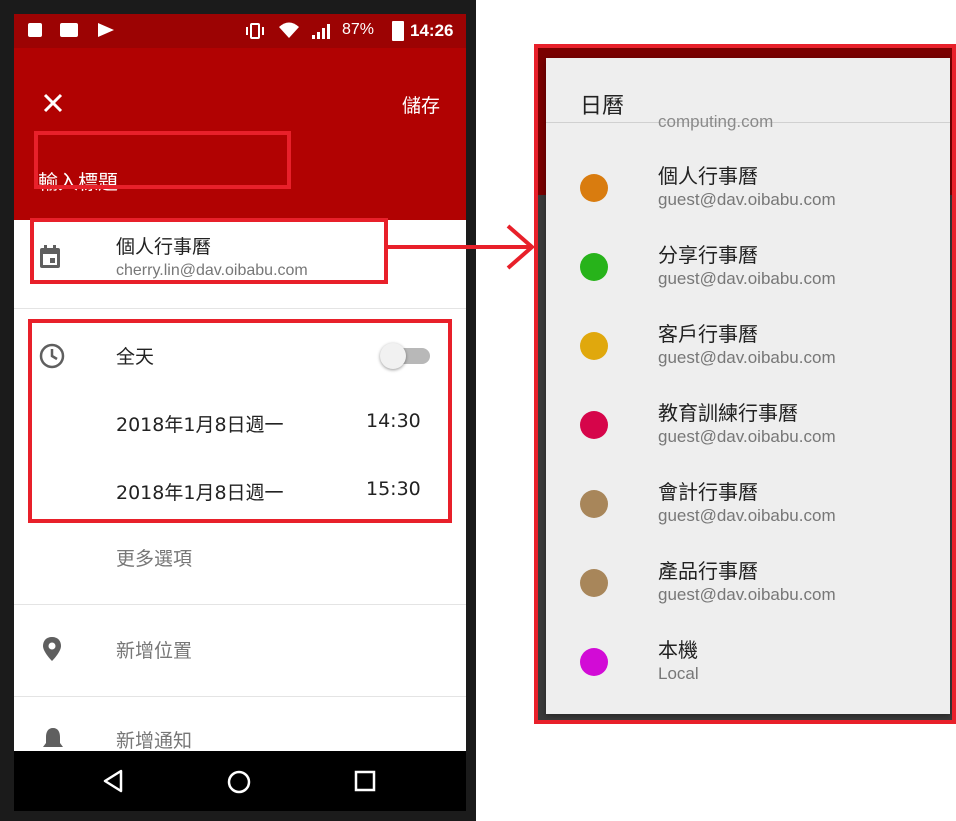 This screenshot has width=956, height=821. I want to click on back-icon, so click(113, 781).